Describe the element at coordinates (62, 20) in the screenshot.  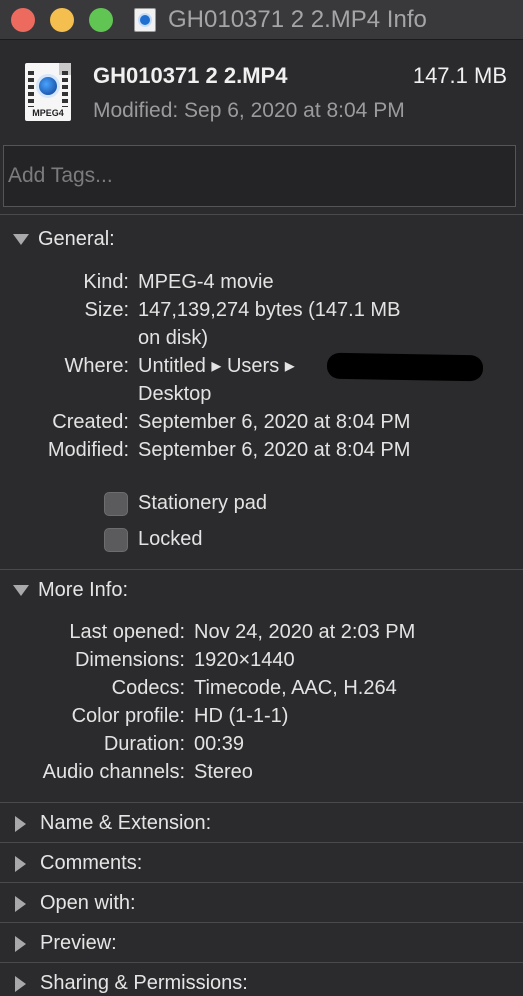
I see `minimize-button` at that location.